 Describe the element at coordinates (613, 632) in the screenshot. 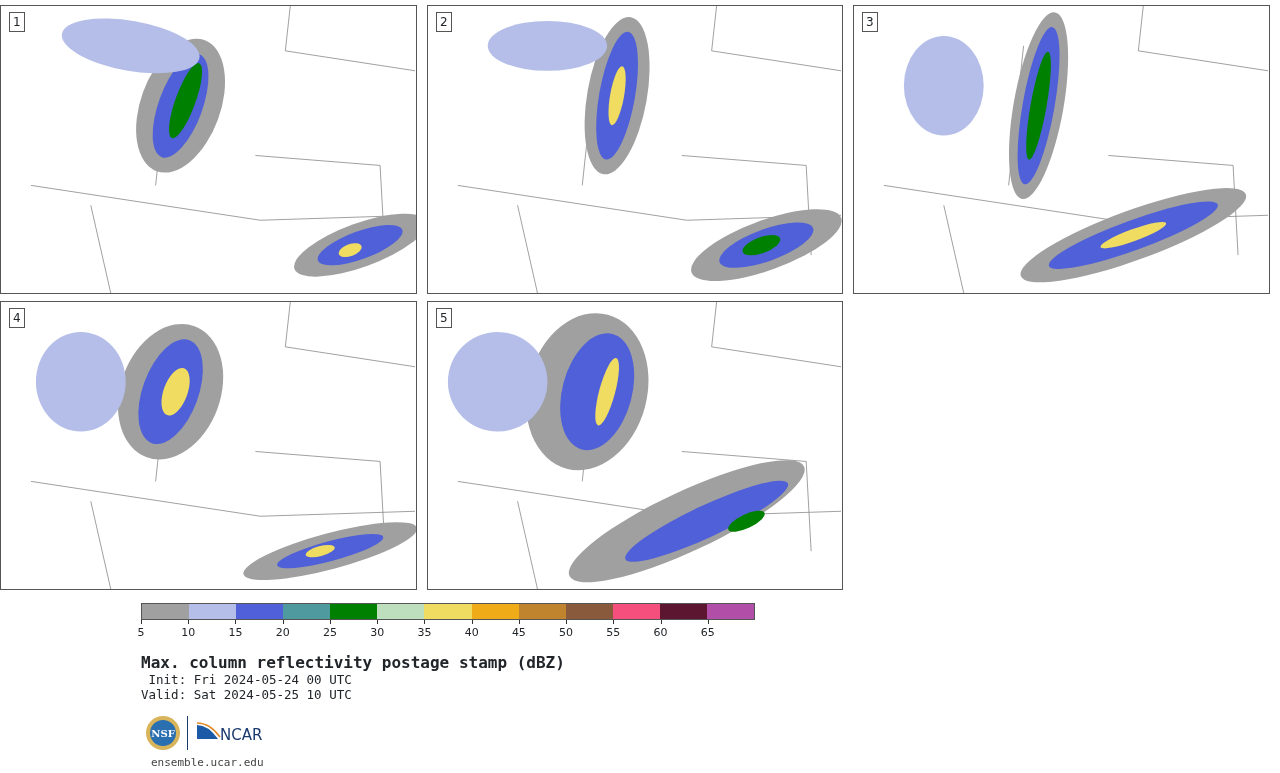

I see `tick-label: 55` at that location.